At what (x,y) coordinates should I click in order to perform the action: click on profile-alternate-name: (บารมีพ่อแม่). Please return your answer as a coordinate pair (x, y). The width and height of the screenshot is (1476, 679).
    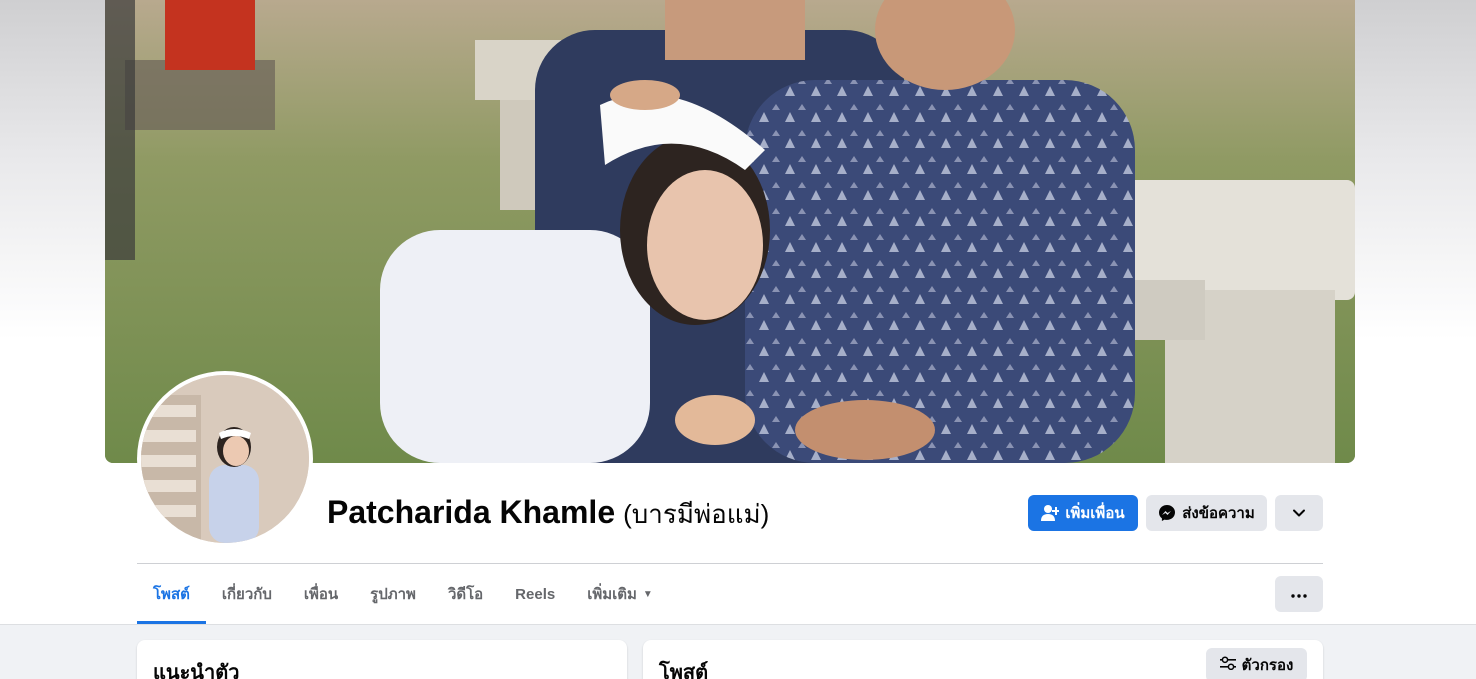
    Looking at the image, I should click on (696, 514).